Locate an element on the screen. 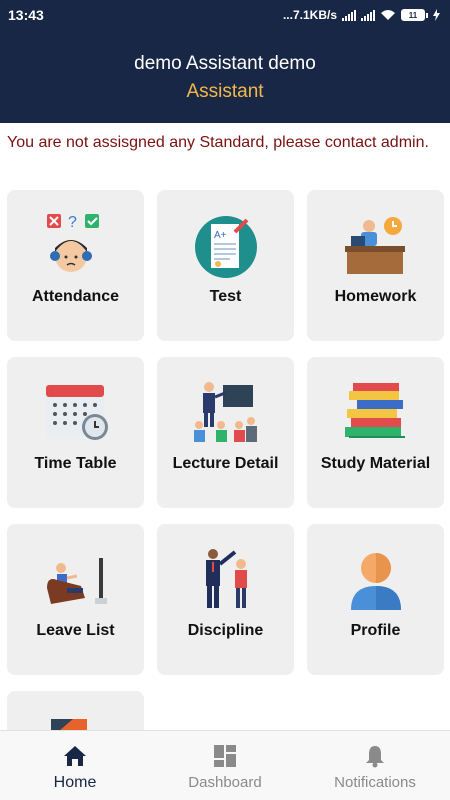  tile-label: Discipline is located at coordinates (225, 630).